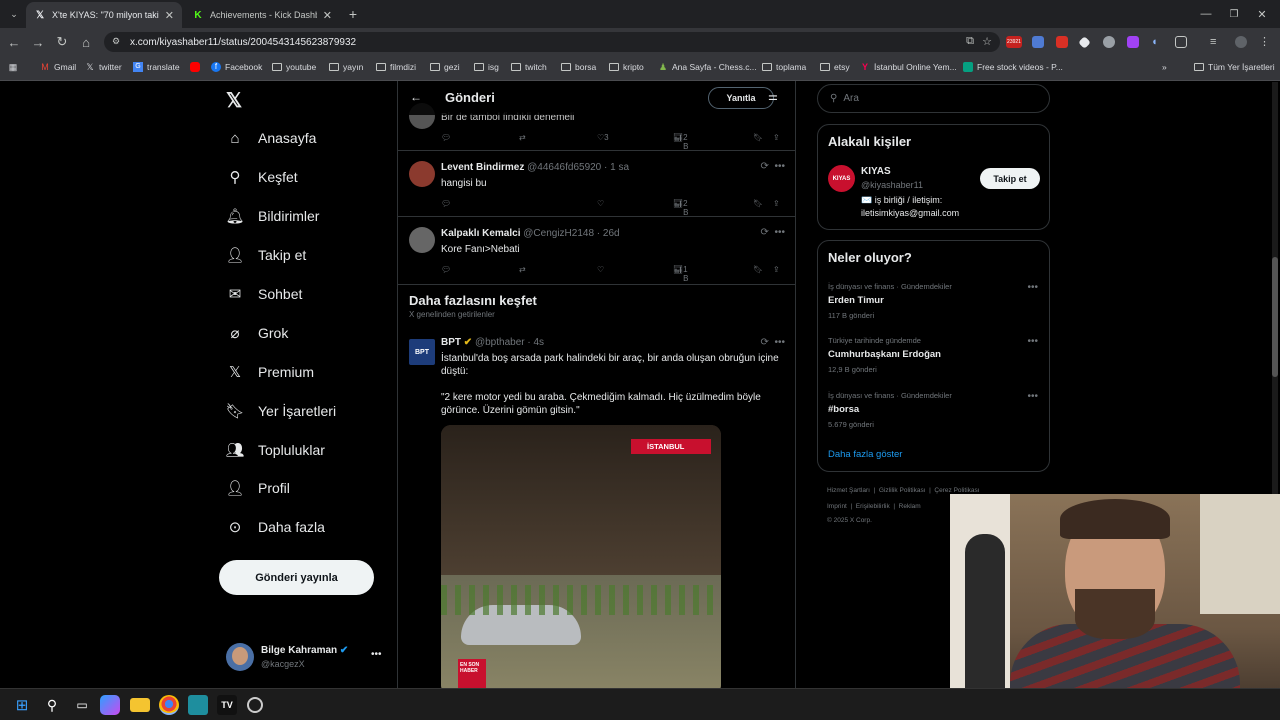  What do you see at coordinates (445, 67) in the screenshot?
I see `bookmark-gezi: gezi` at bounding box center [445, 67].